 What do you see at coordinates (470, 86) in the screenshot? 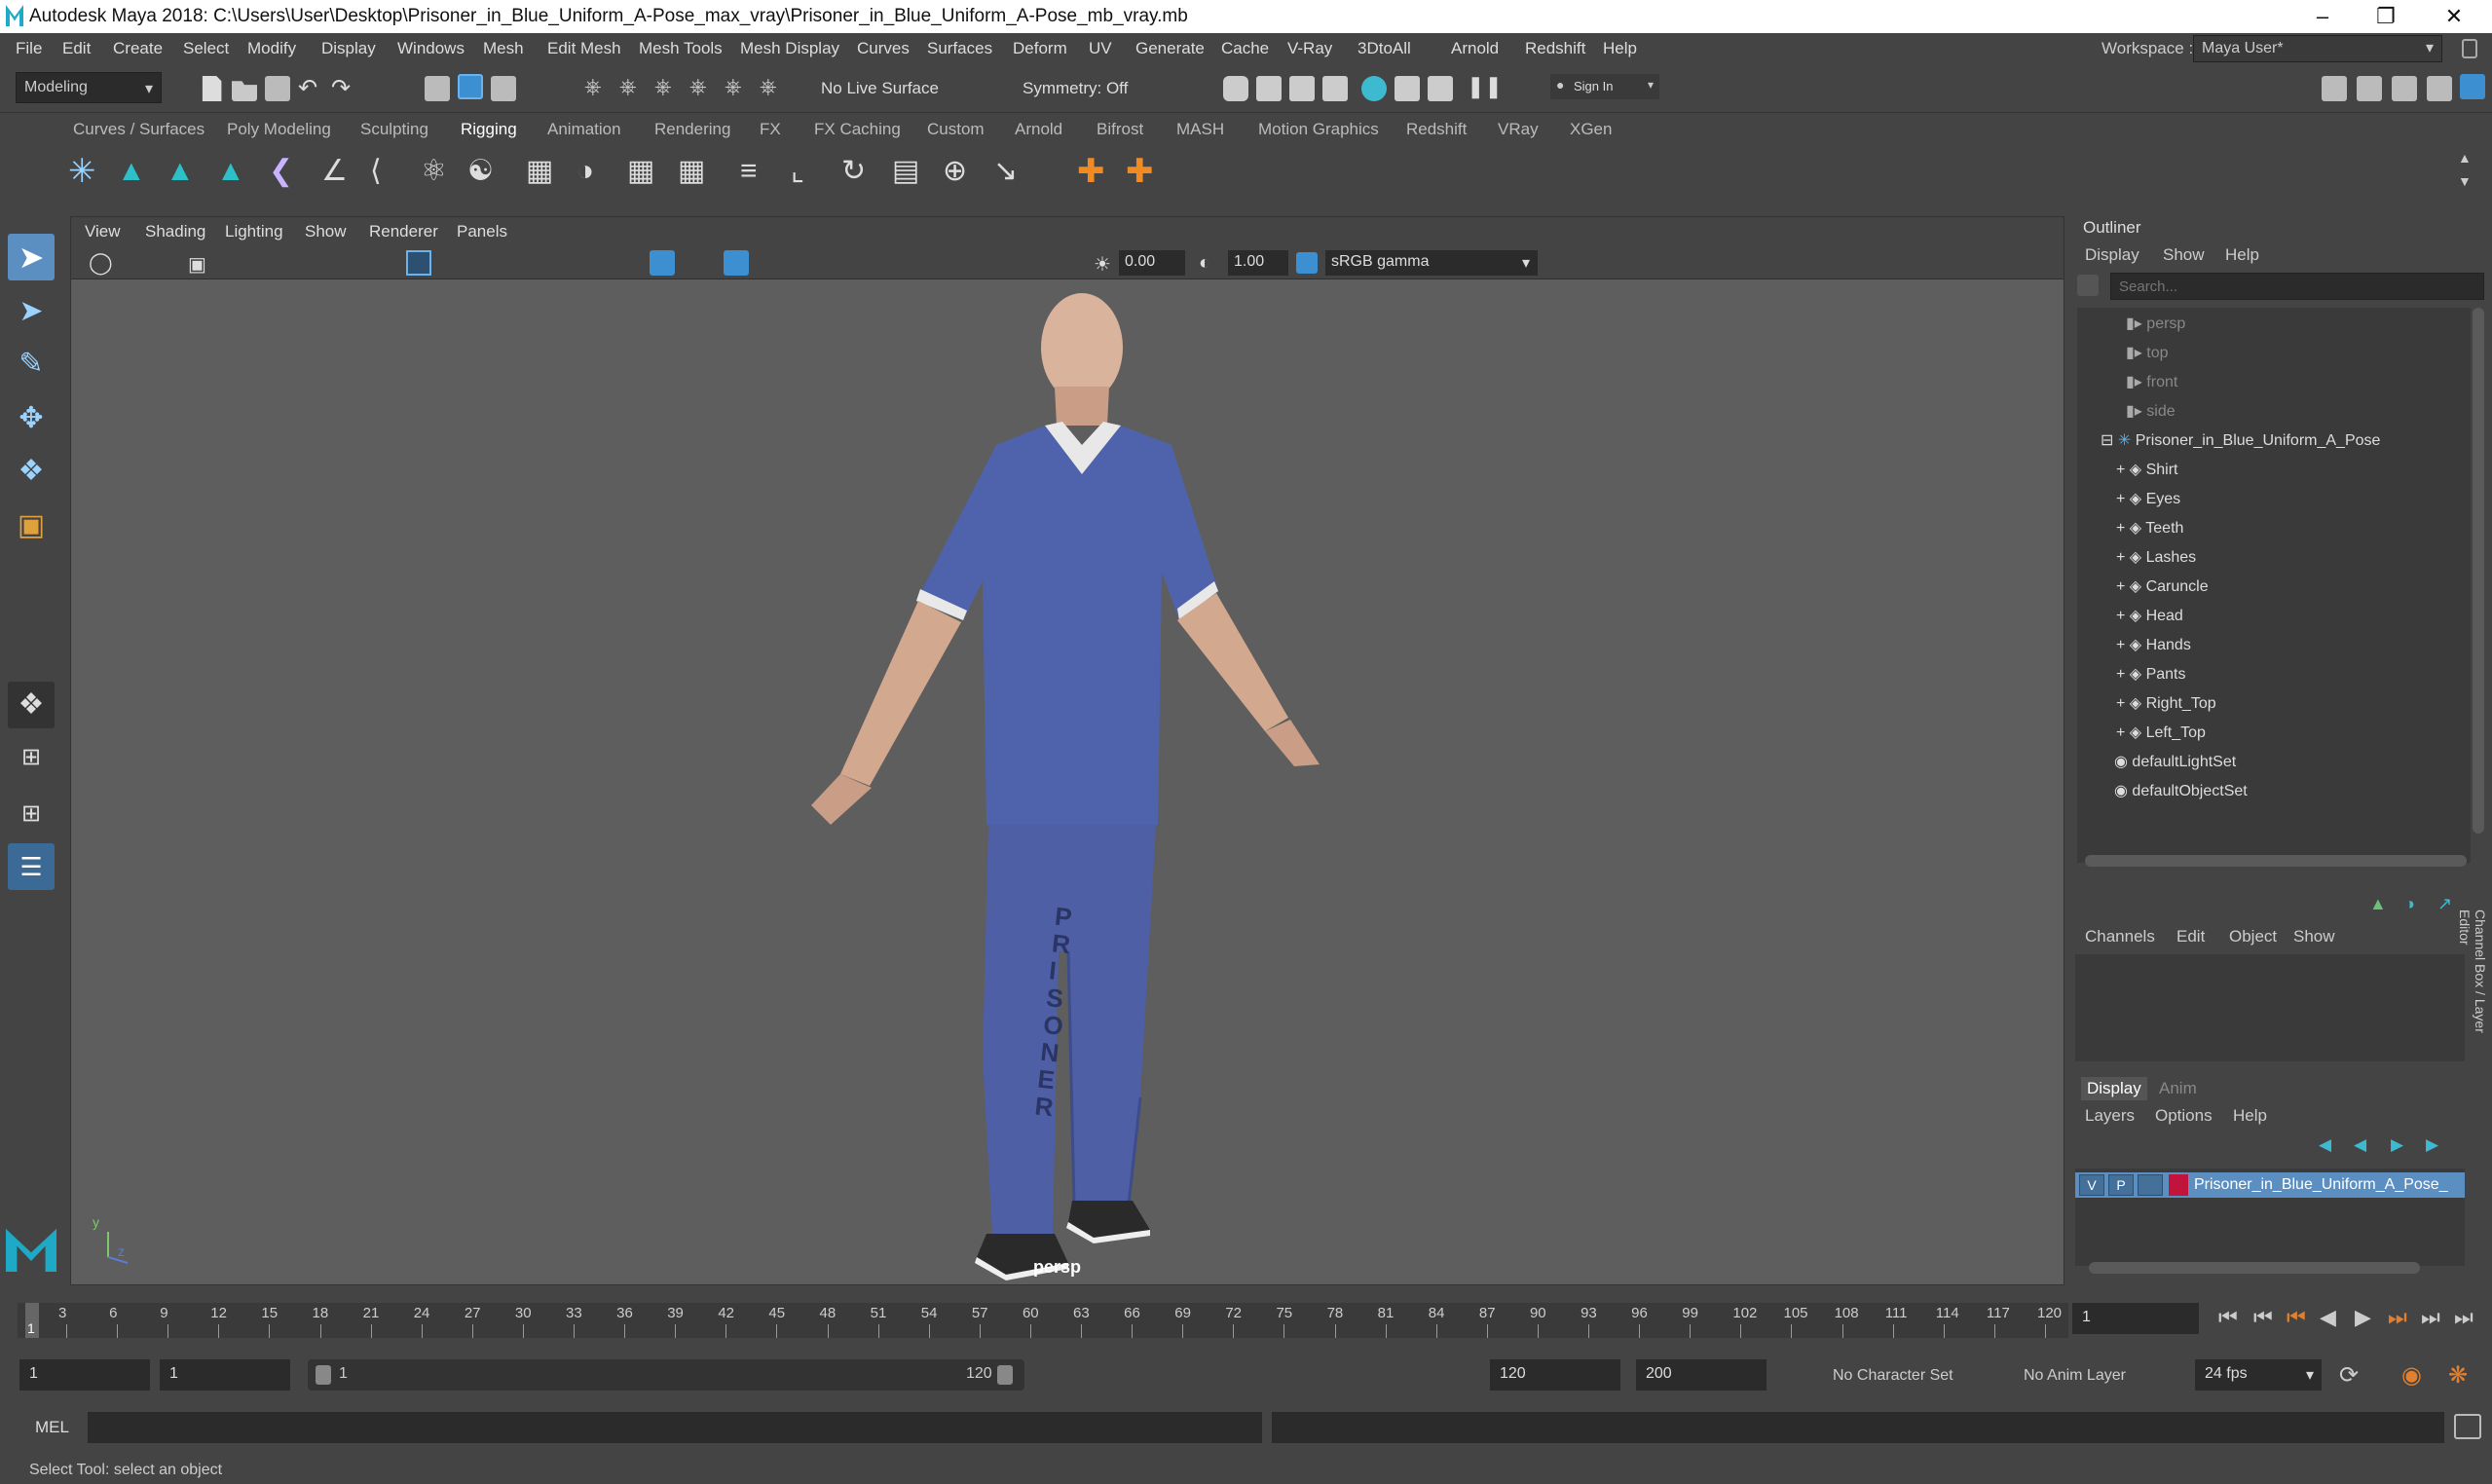
I see `select-objects-icon` at bounding box center [470, 86].